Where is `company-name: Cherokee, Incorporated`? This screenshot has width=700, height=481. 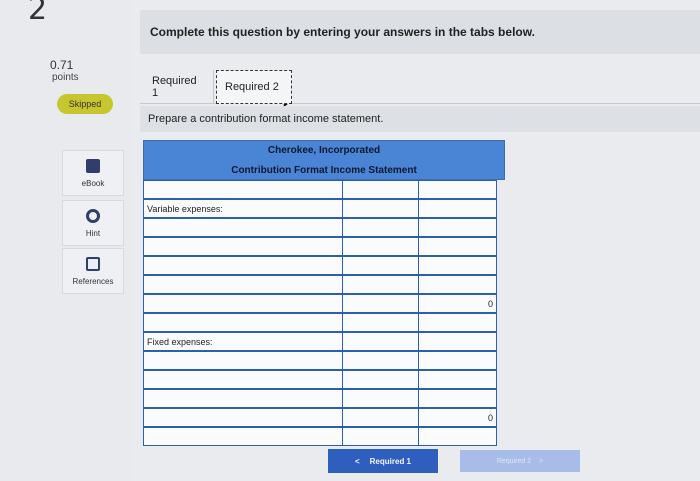
company-name: Cherokee, Incorporated is located at coordinates (324, 150).